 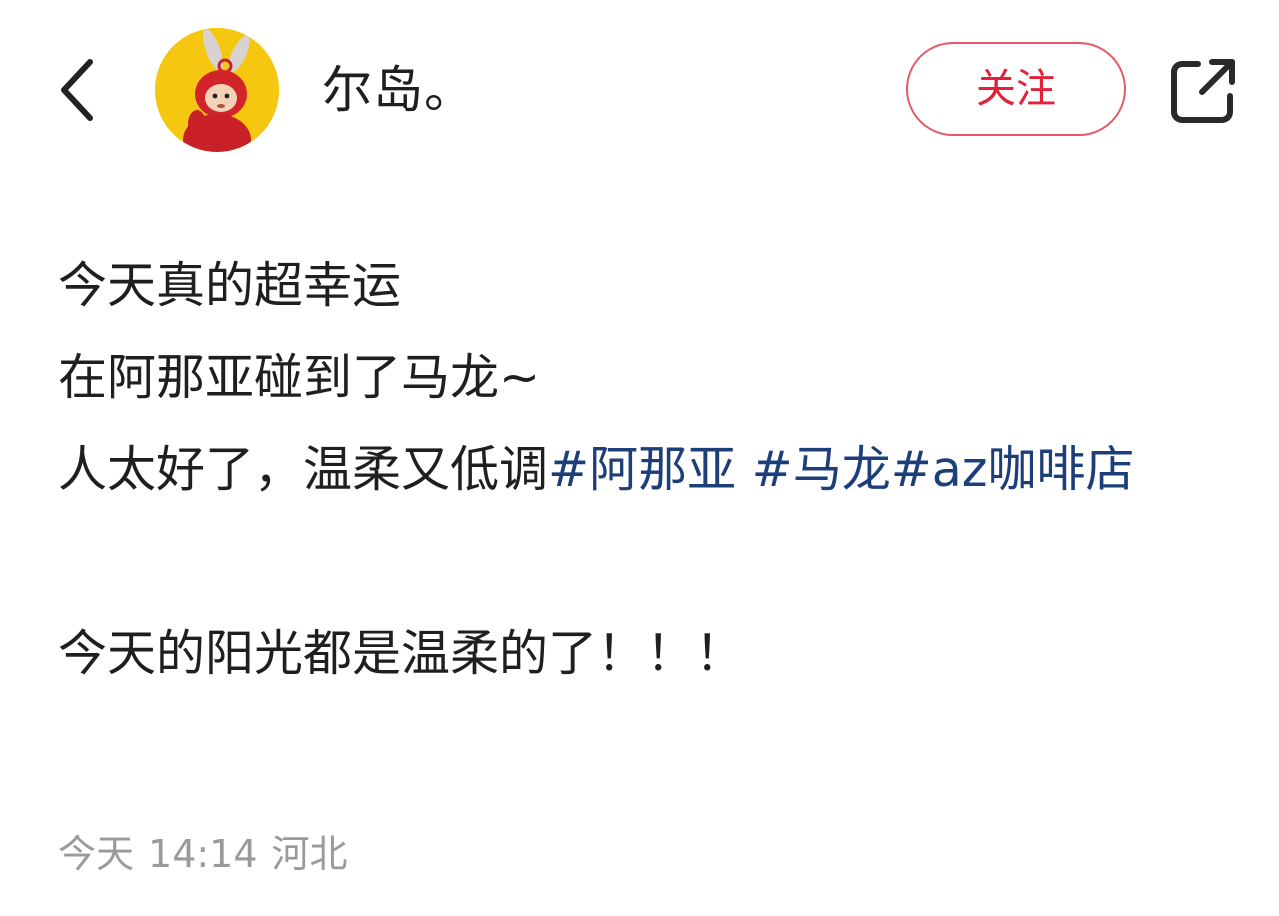 I want to click on post-line-with-tags: 人太好了，温柔又低调#阿那亚 #马龙#az咖啡店, so click(x=653, y=470).